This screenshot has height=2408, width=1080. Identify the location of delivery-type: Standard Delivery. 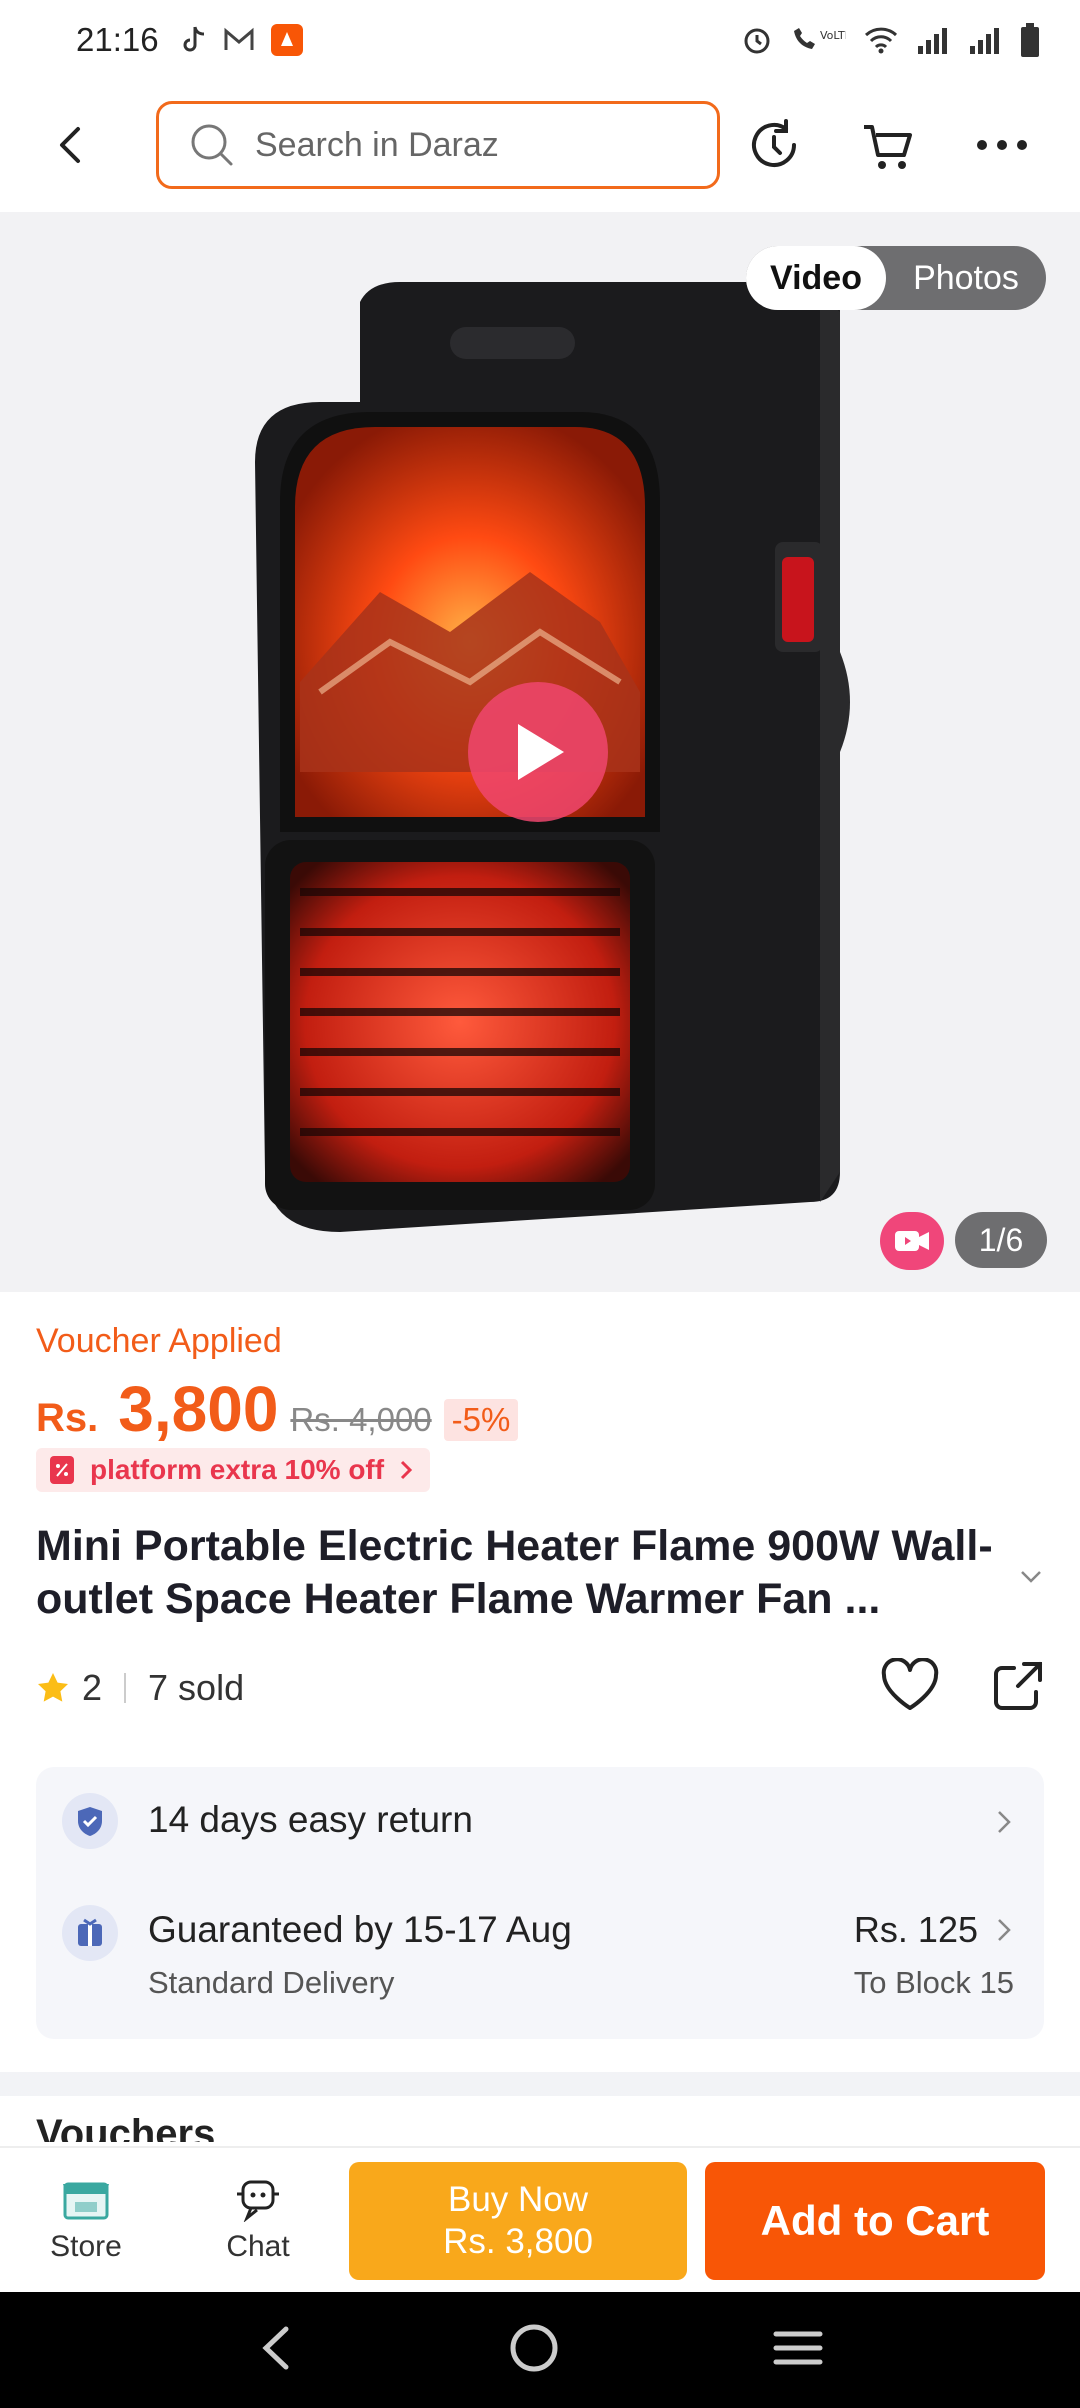
(271, 1982).